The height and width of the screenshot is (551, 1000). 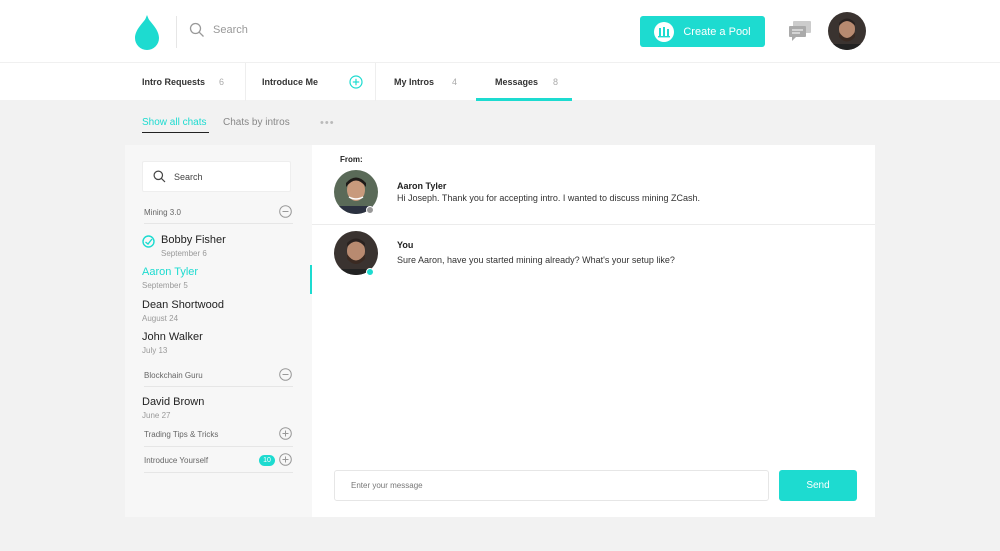 I want to click on header-search, so click(x=276, y=30).